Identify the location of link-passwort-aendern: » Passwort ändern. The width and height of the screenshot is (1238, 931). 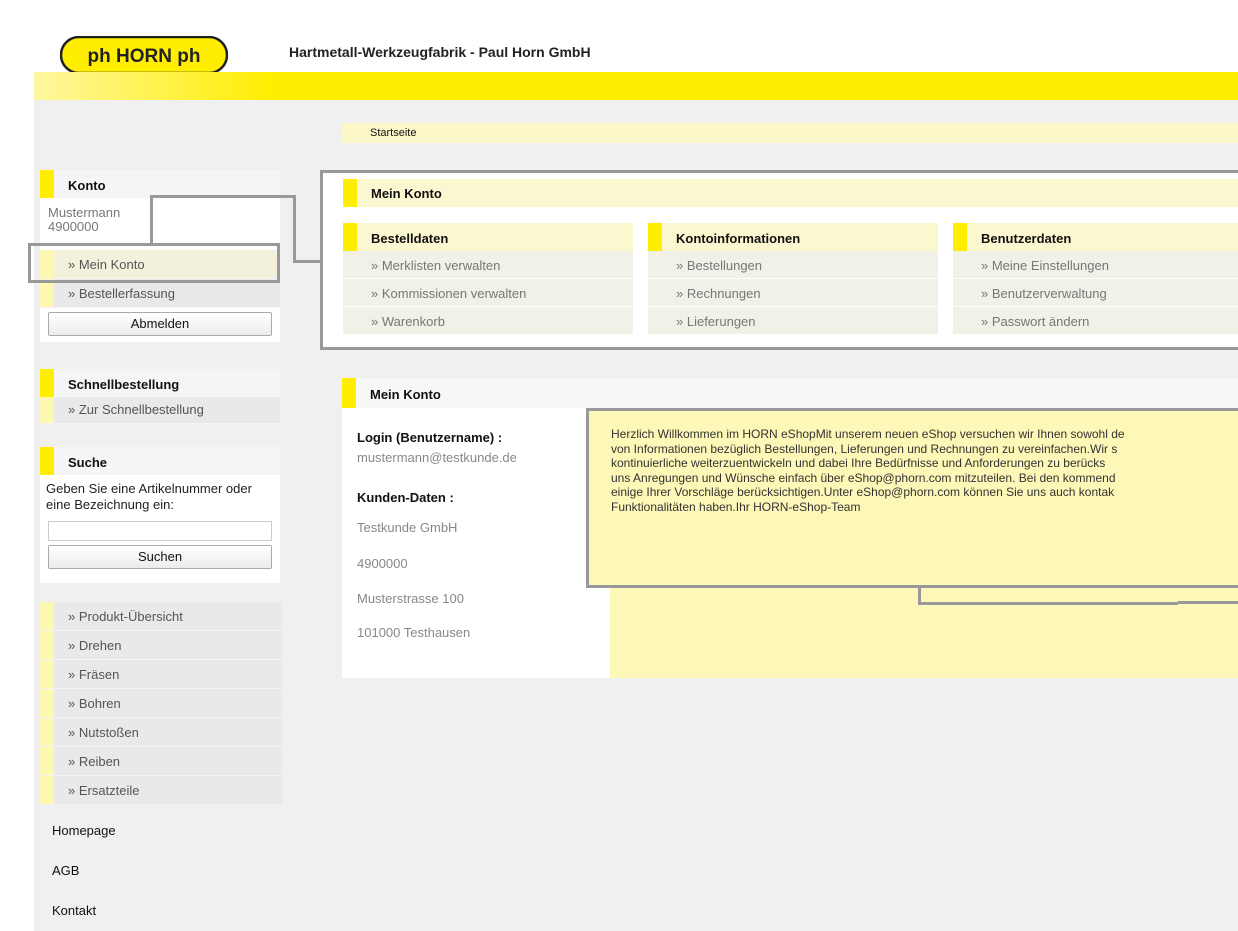
(1095, 321).